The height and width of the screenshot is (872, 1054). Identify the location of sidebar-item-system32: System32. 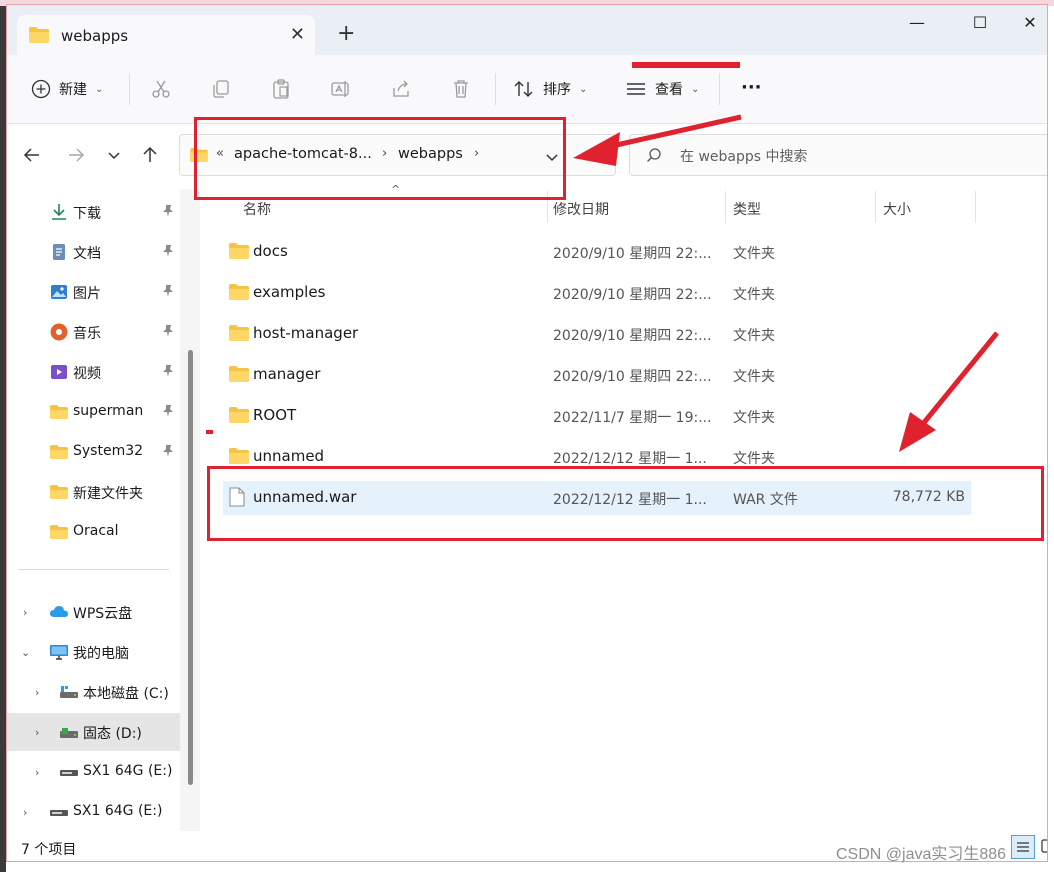
(96, 452).